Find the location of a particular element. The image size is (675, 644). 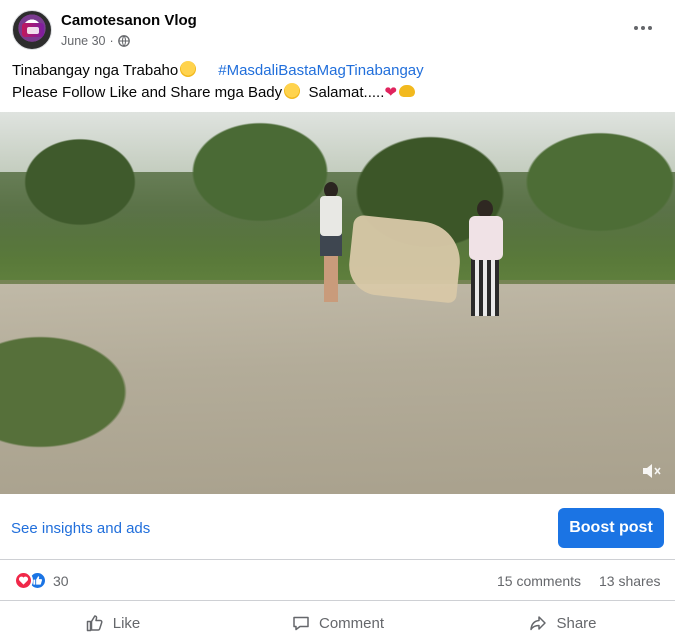

globe-icon is located at coordinates (123, 41).